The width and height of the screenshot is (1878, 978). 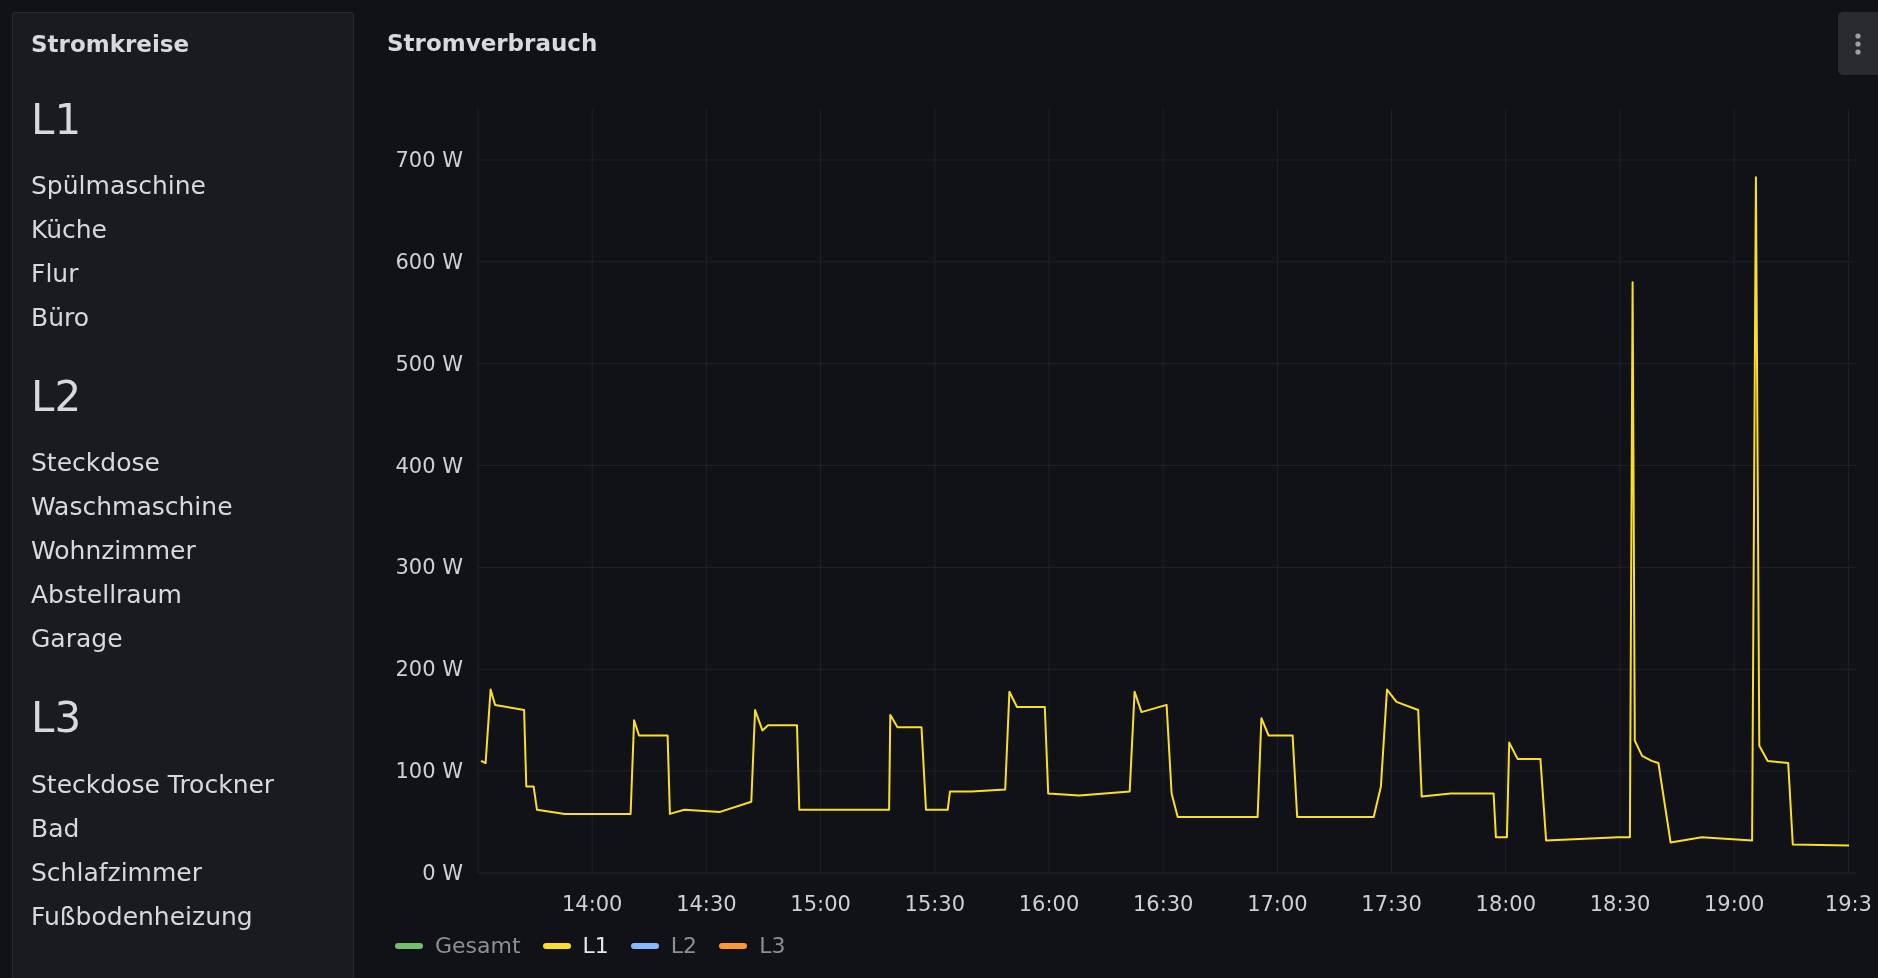 What do you see at coordinates (458, 945) in the screenshot?
I see `legend-item: Gesamt` at bounding box center [458, 945].